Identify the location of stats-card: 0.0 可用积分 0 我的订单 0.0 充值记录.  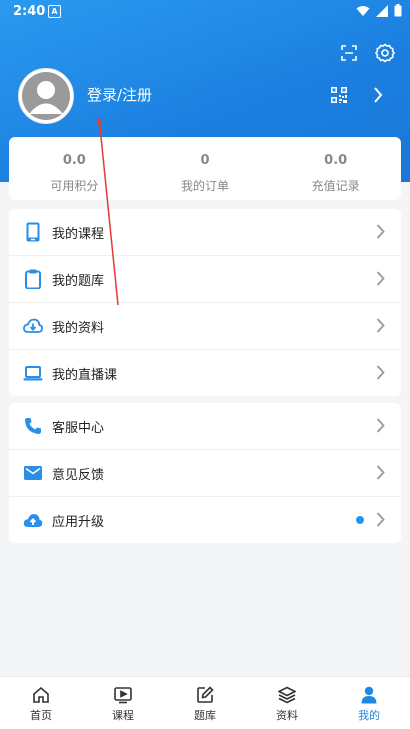
(205, 168).